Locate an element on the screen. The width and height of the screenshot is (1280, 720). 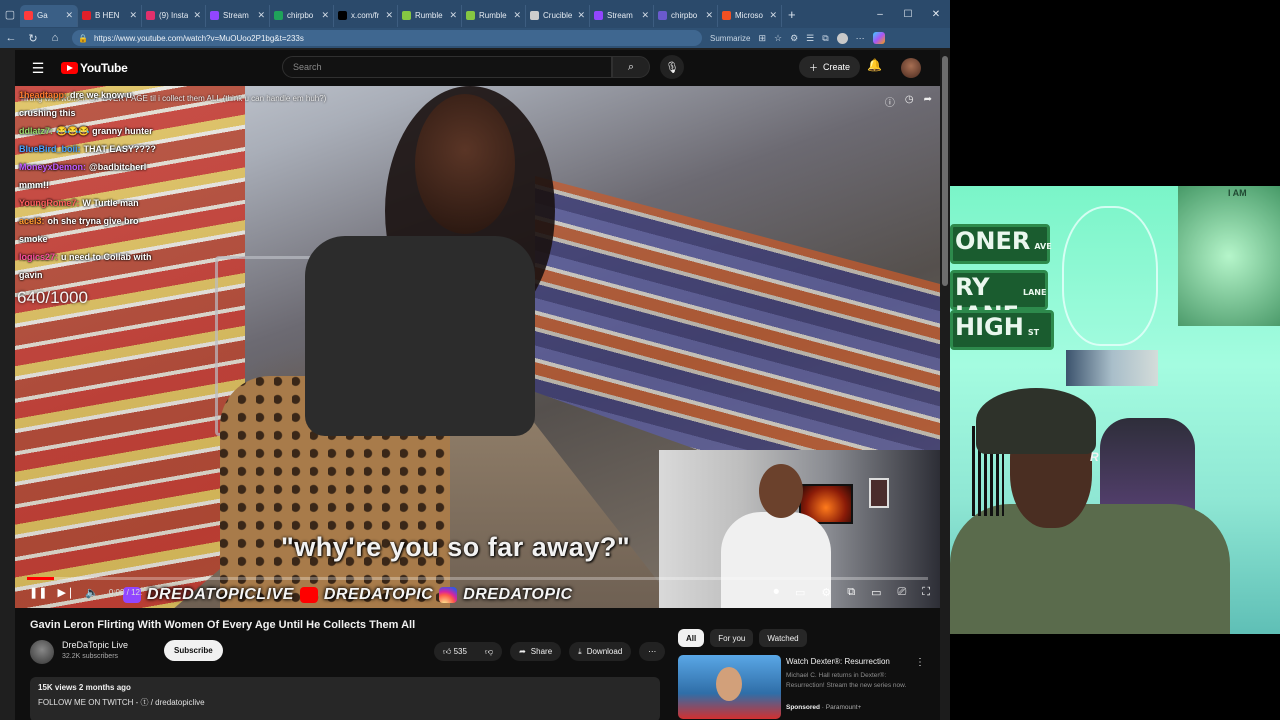
sponsored-text: Sponsored is located at coordinates (803, 707).